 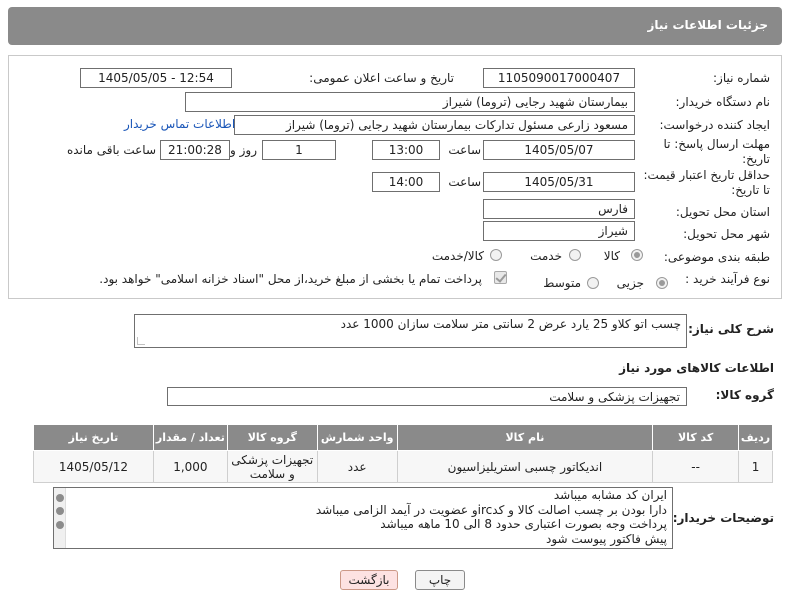 What do you see at coordinates (440, 580) in the screenshot?
I see `print-button: چاپ` at bounding box center [440, 580].